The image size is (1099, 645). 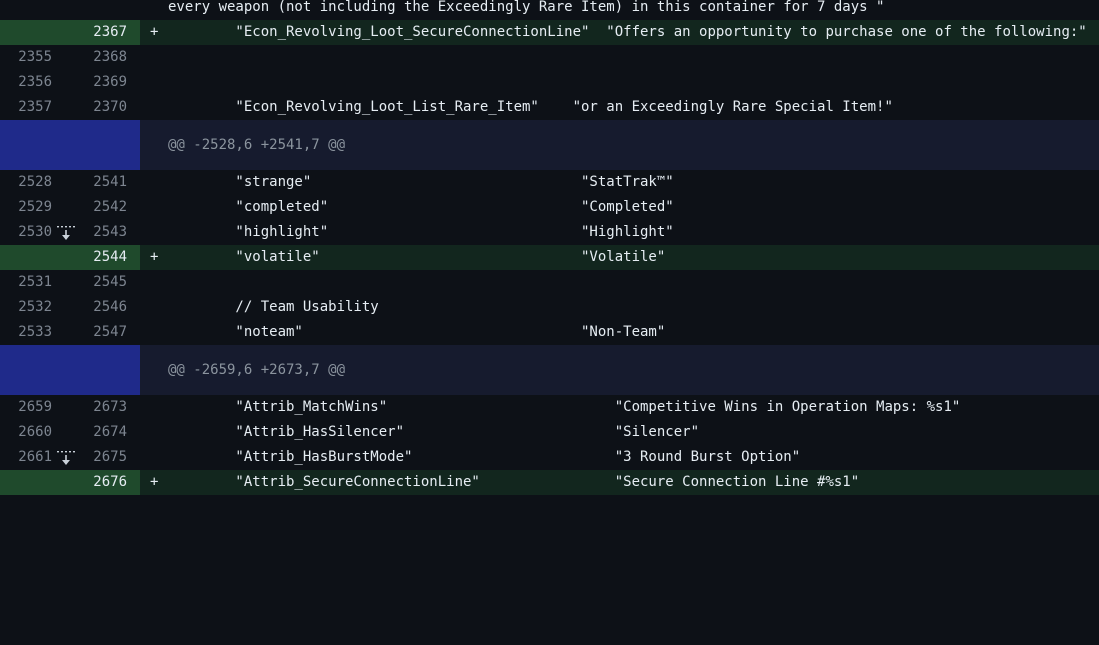 What do you see at coordinates (549, 82) in the screenshot?
I see `diff-line: 2356 2369` at bounding box center [549, 82].